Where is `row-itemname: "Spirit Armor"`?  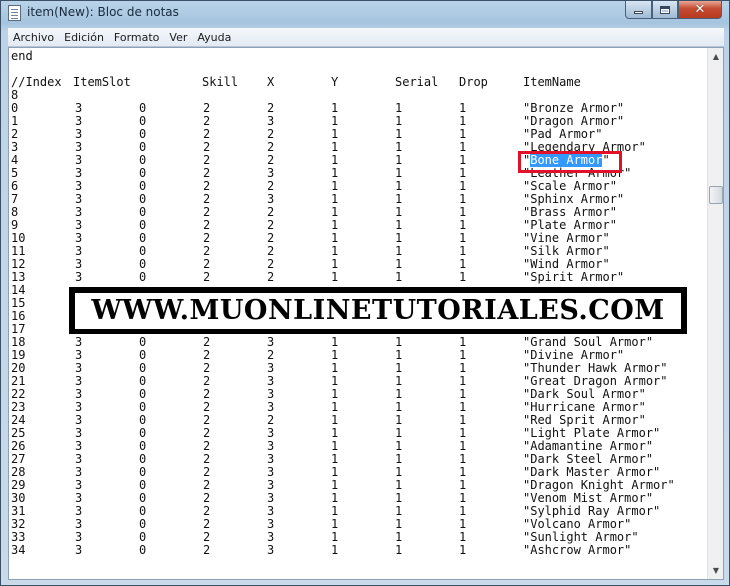 row-itemname: "Spirit Armor" is located at coordinates (574, 277).